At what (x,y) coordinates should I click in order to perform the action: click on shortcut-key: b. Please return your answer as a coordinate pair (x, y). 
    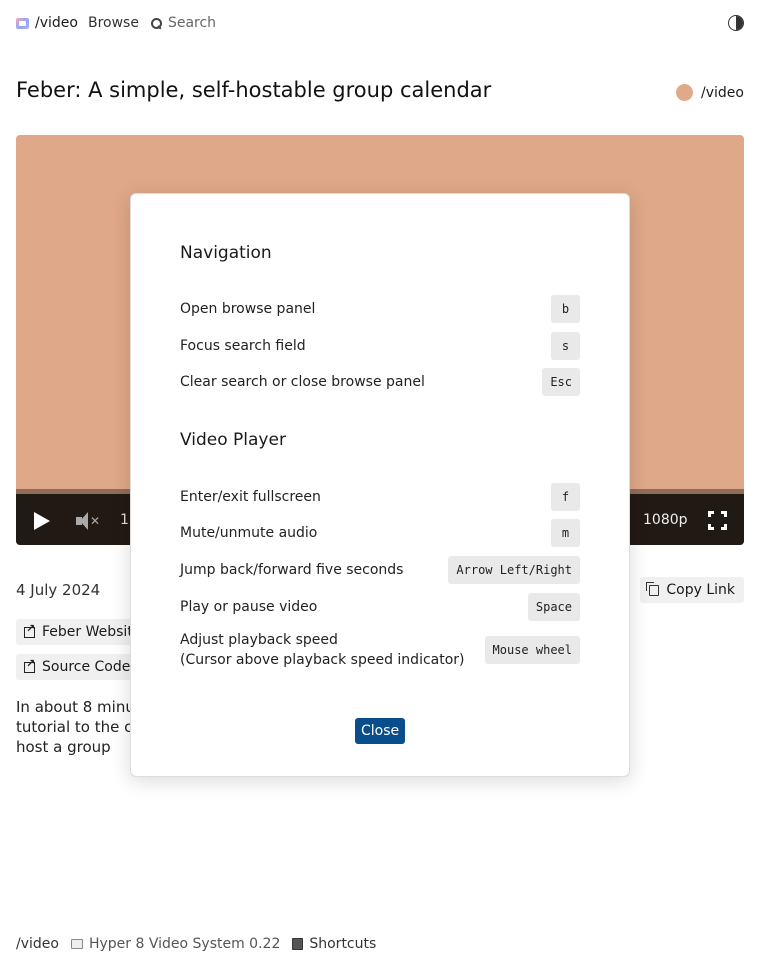
    Looking at the image, I should click on (565, 309).